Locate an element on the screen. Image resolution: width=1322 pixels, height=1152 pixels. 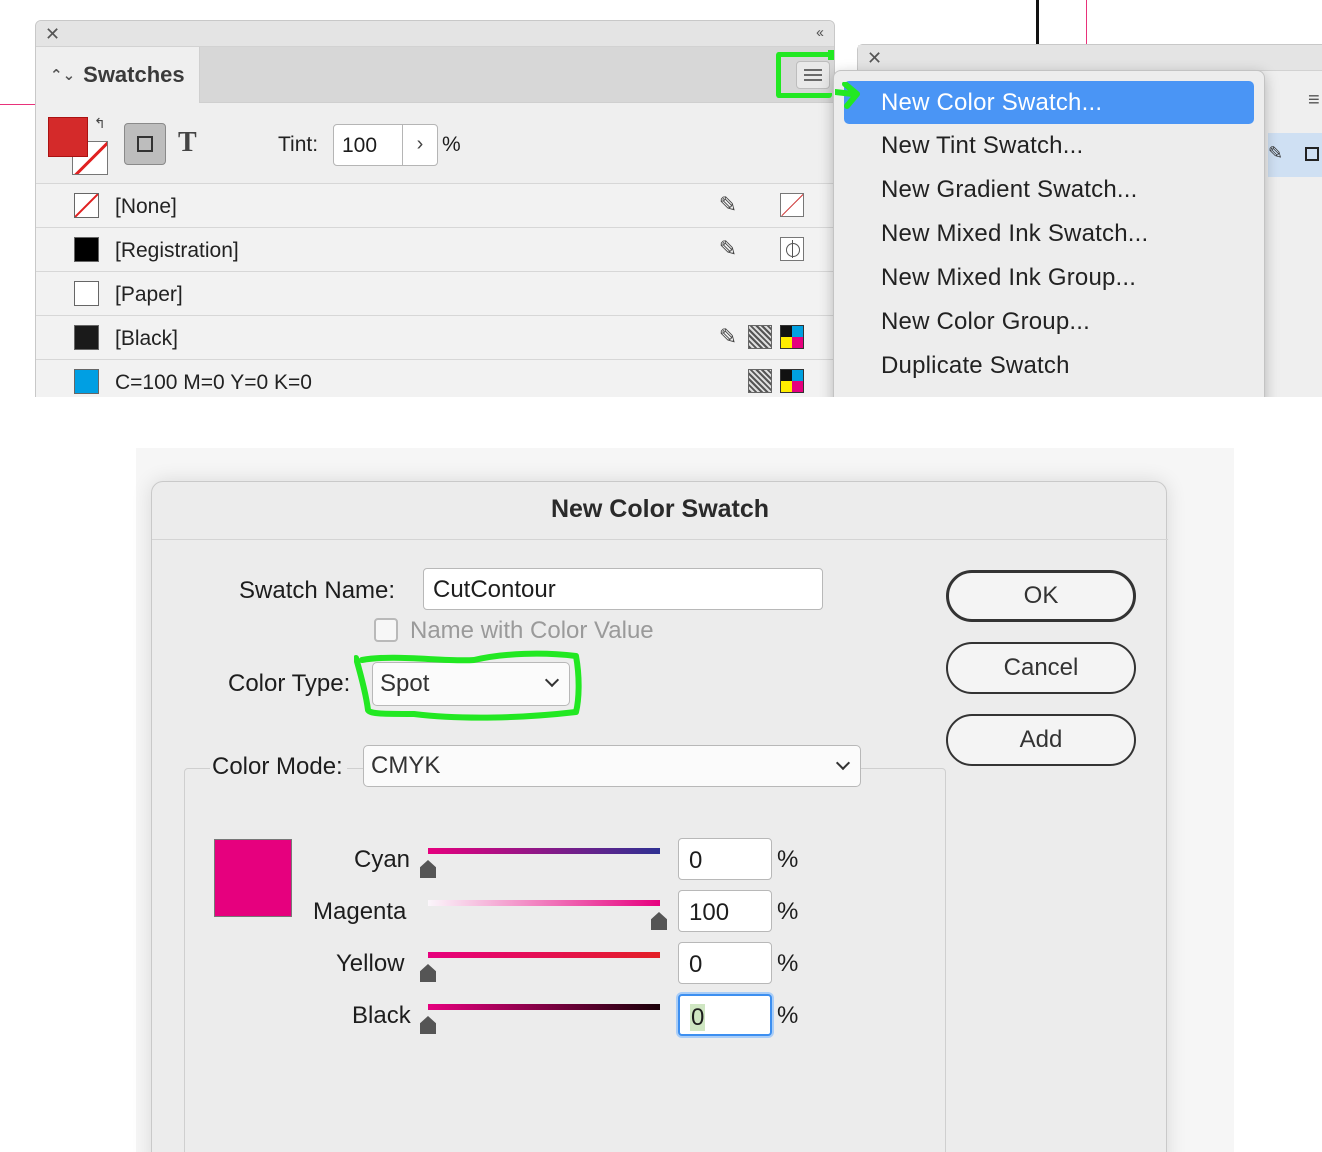
fill-swatch is located at coordinates (68, 137).